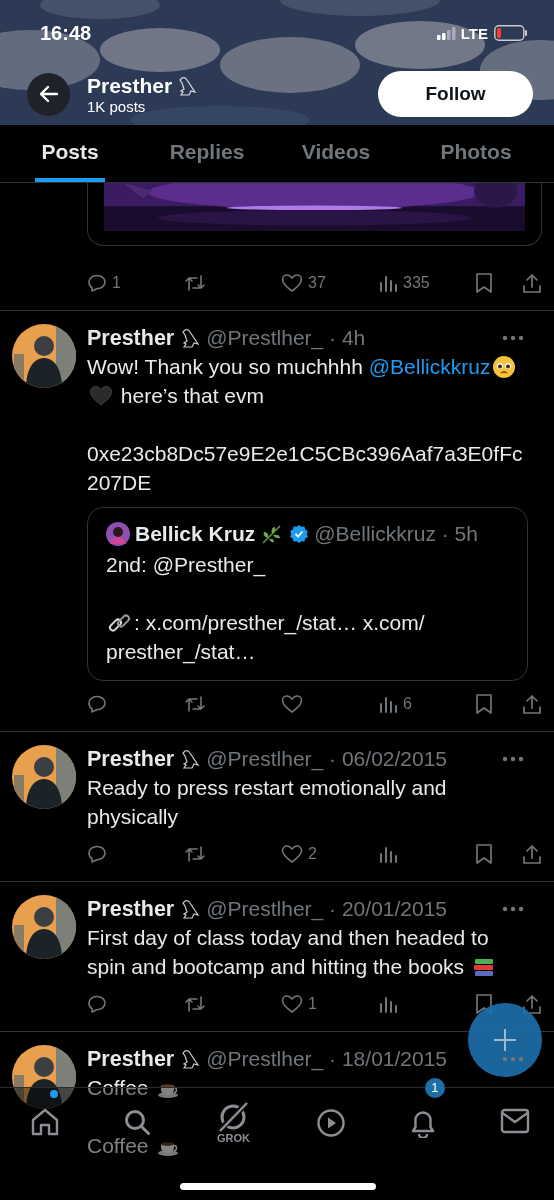 The image size is (554, 1200). I want to click on home-icon, so click(45, 1122).